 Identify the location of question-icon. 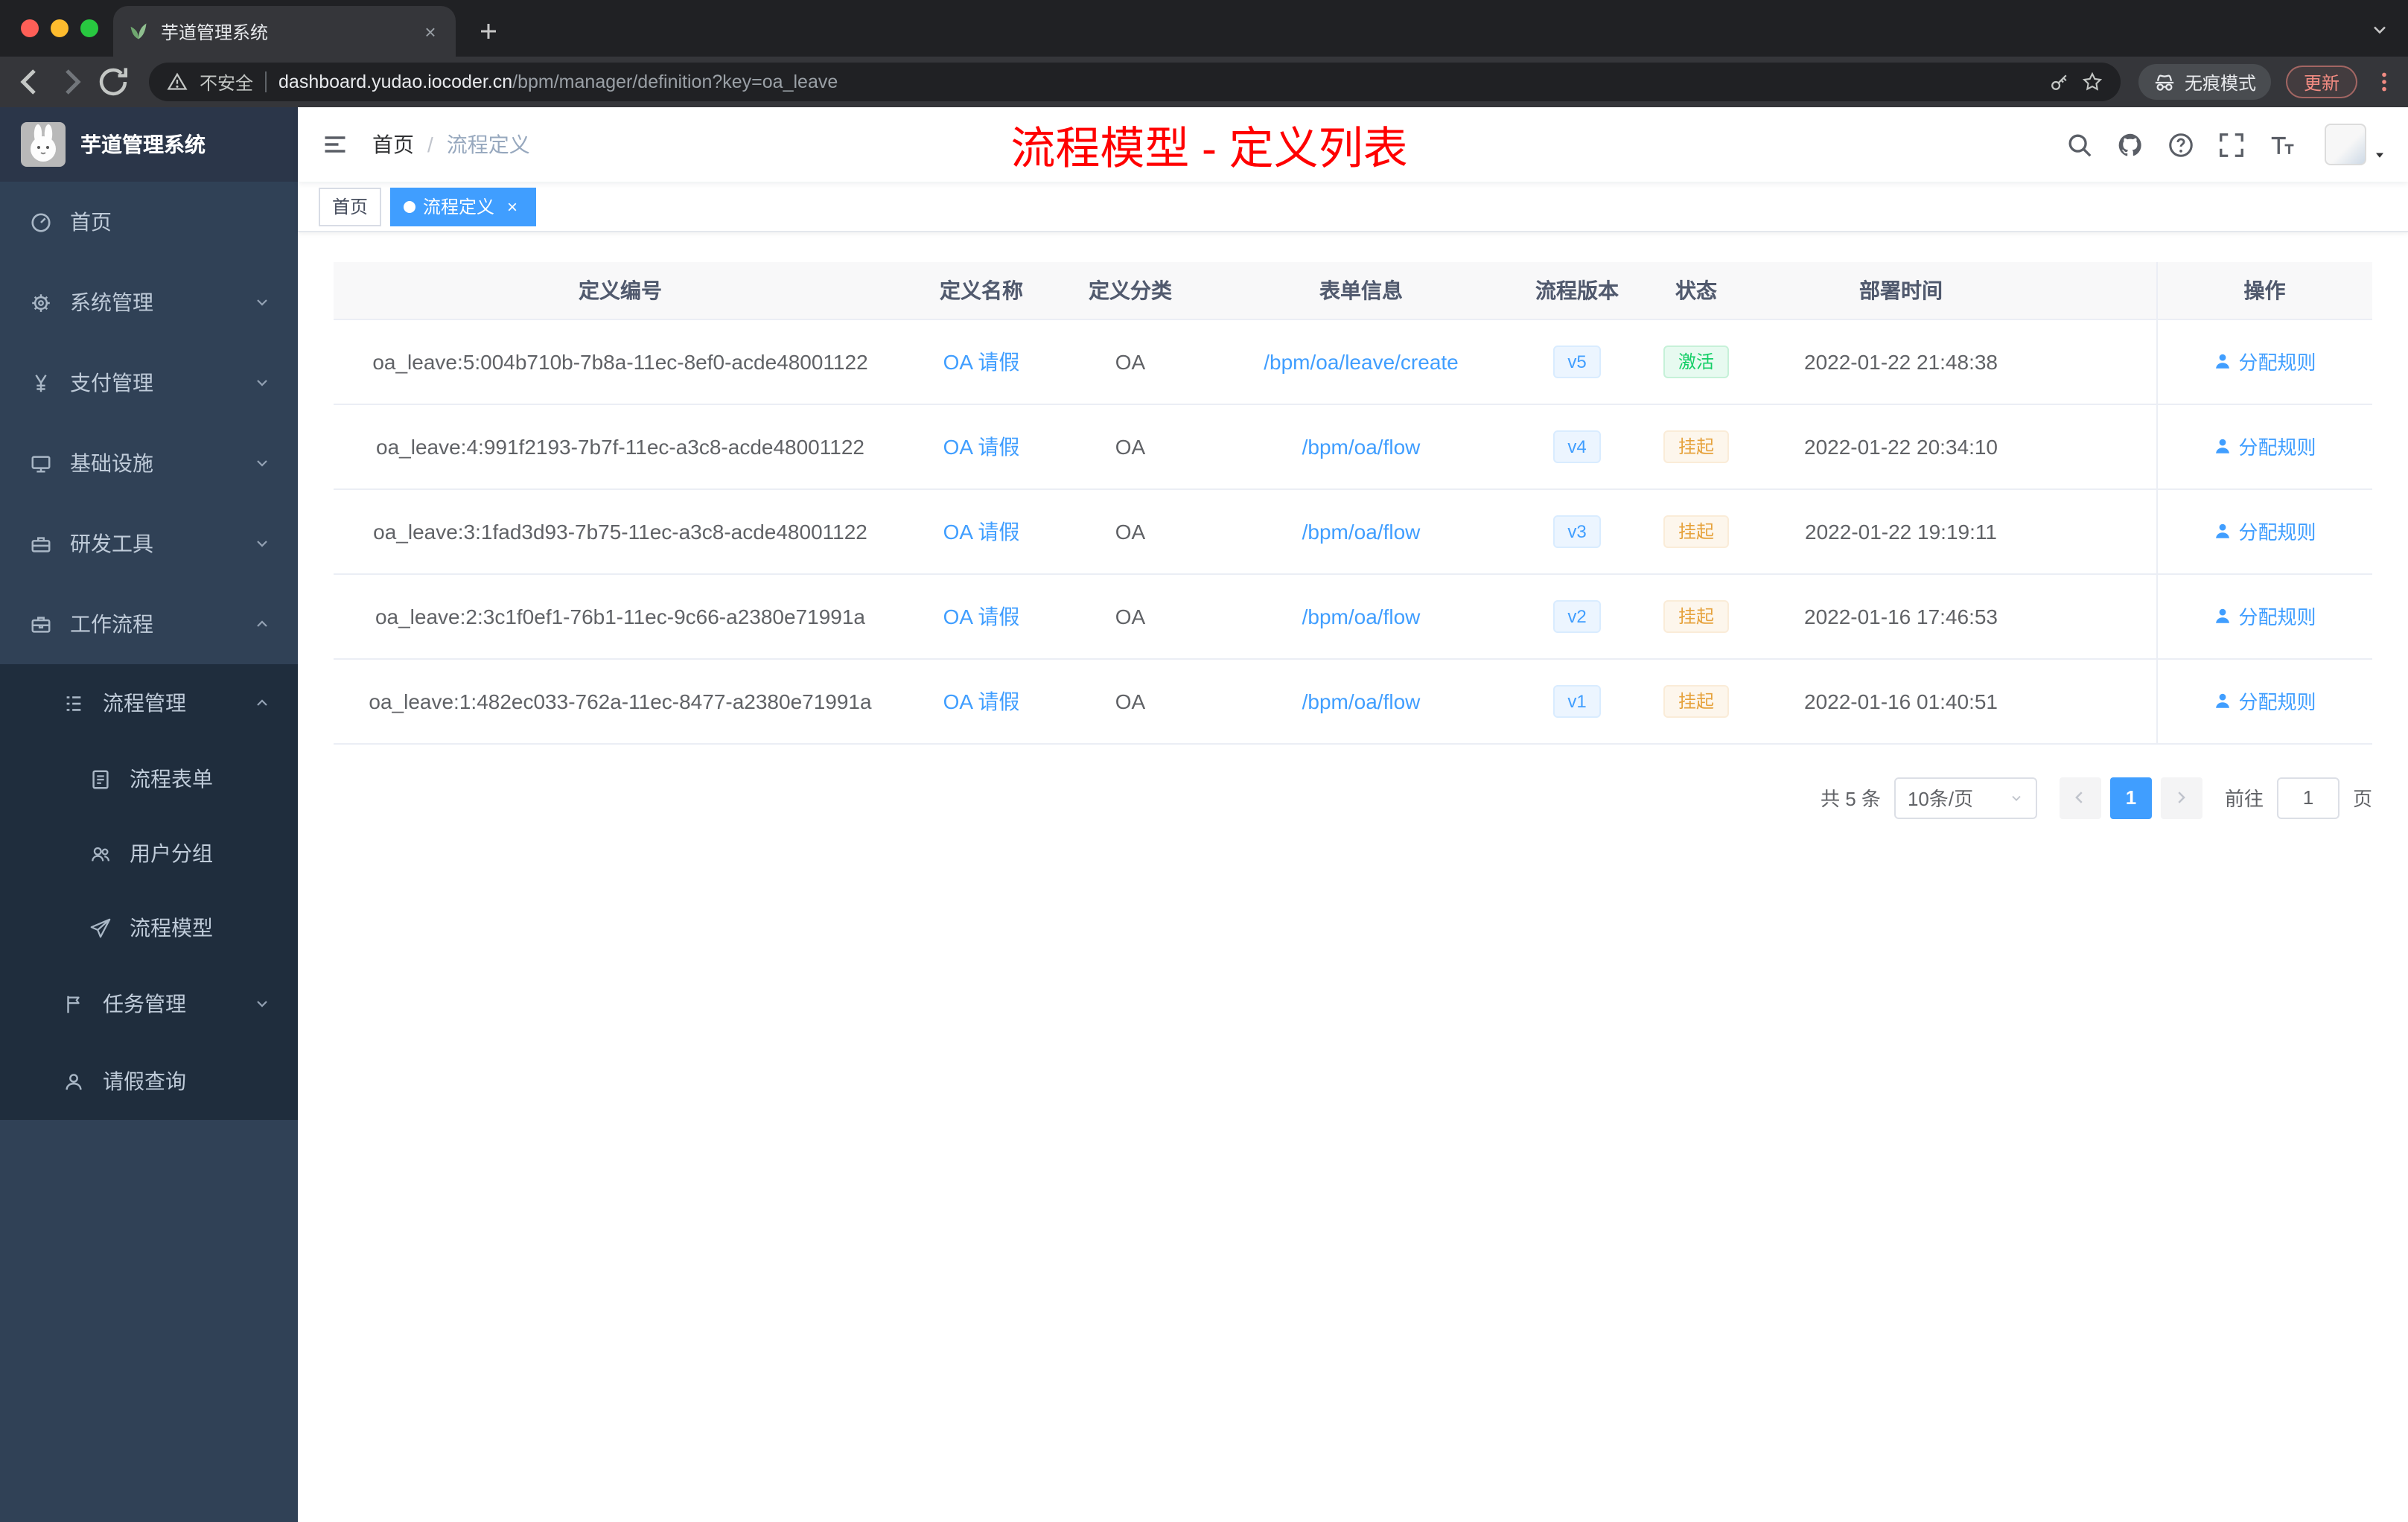
(2181, 144).